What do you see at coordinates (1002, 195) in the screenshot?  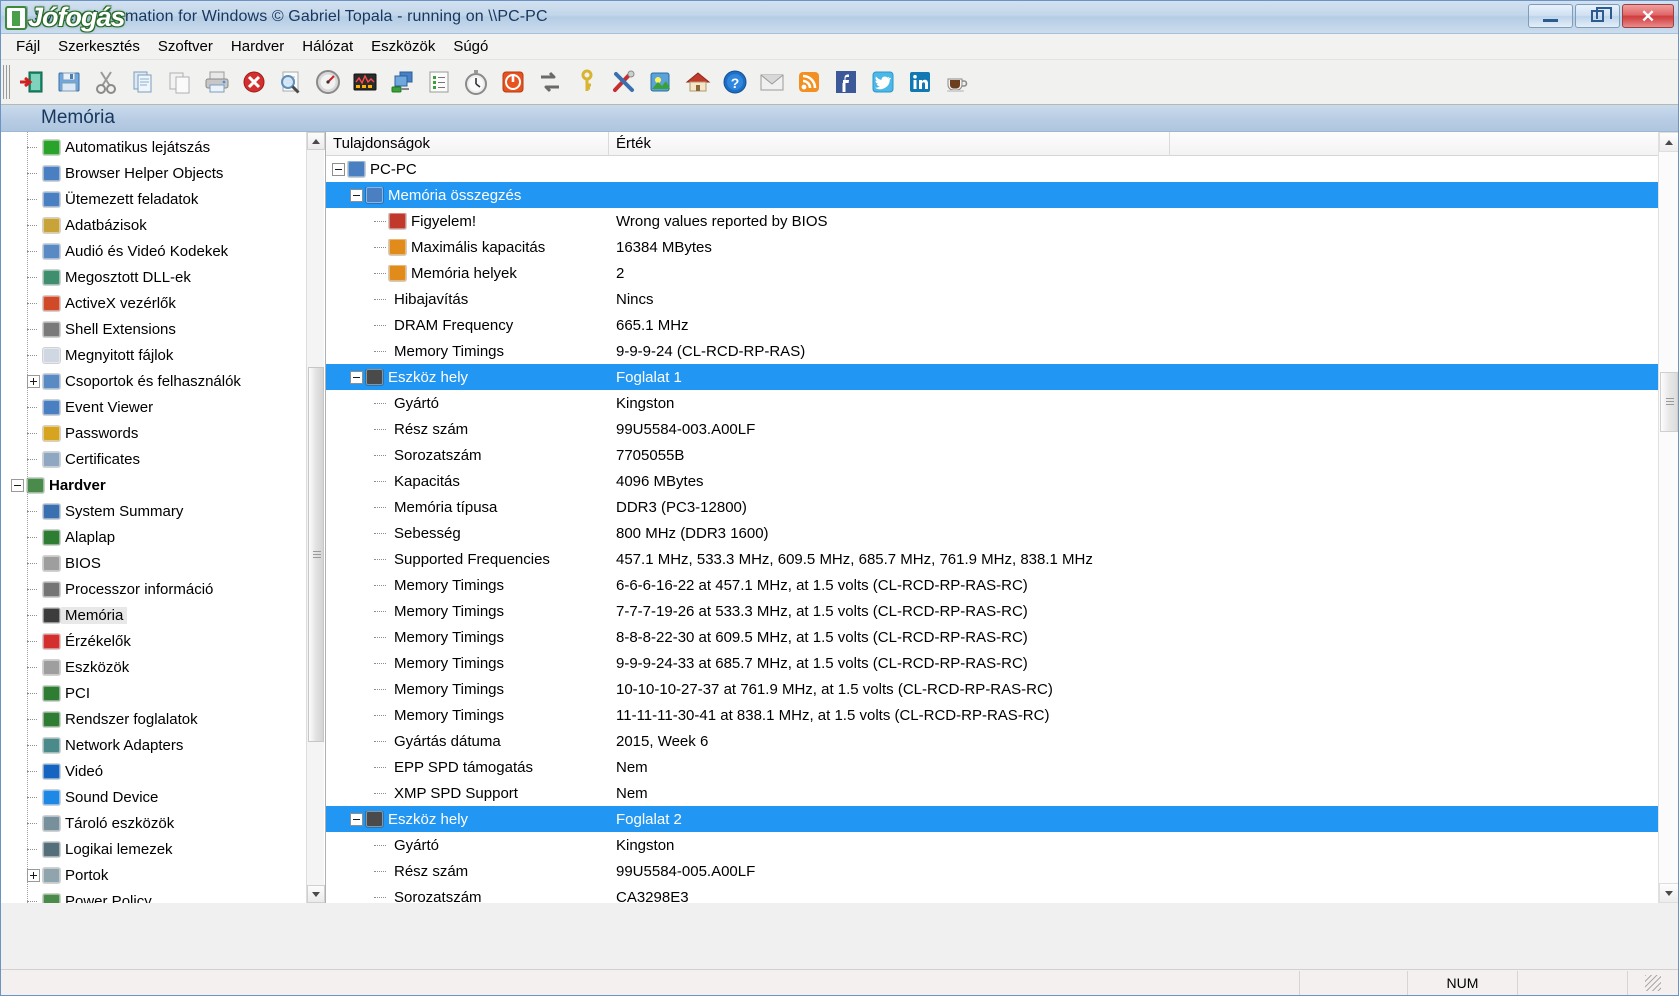 I see `table-row: Memória összegzés` at bounding box center [1002, 195].